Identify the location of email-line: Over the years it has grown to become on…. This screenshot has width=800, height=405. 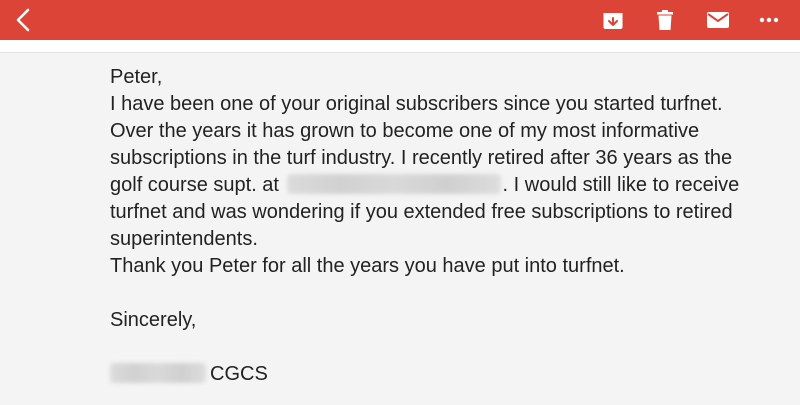
(405, 131).